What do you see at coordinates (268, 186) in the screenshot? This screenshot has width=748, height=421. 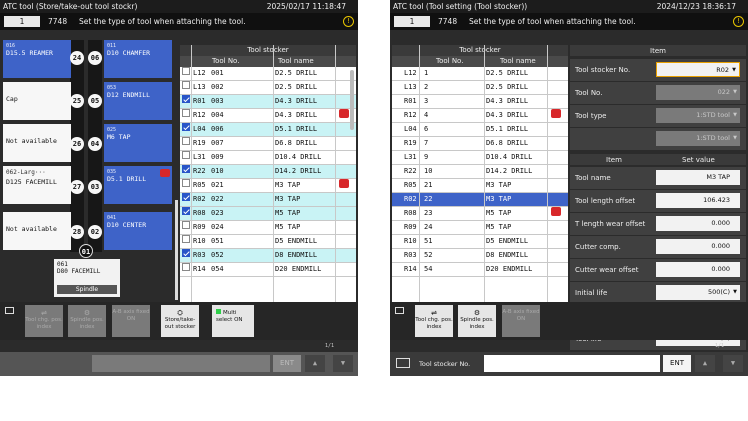 I see `table-row: R05 021 M3 TAP` at bounding box center [268, 186].